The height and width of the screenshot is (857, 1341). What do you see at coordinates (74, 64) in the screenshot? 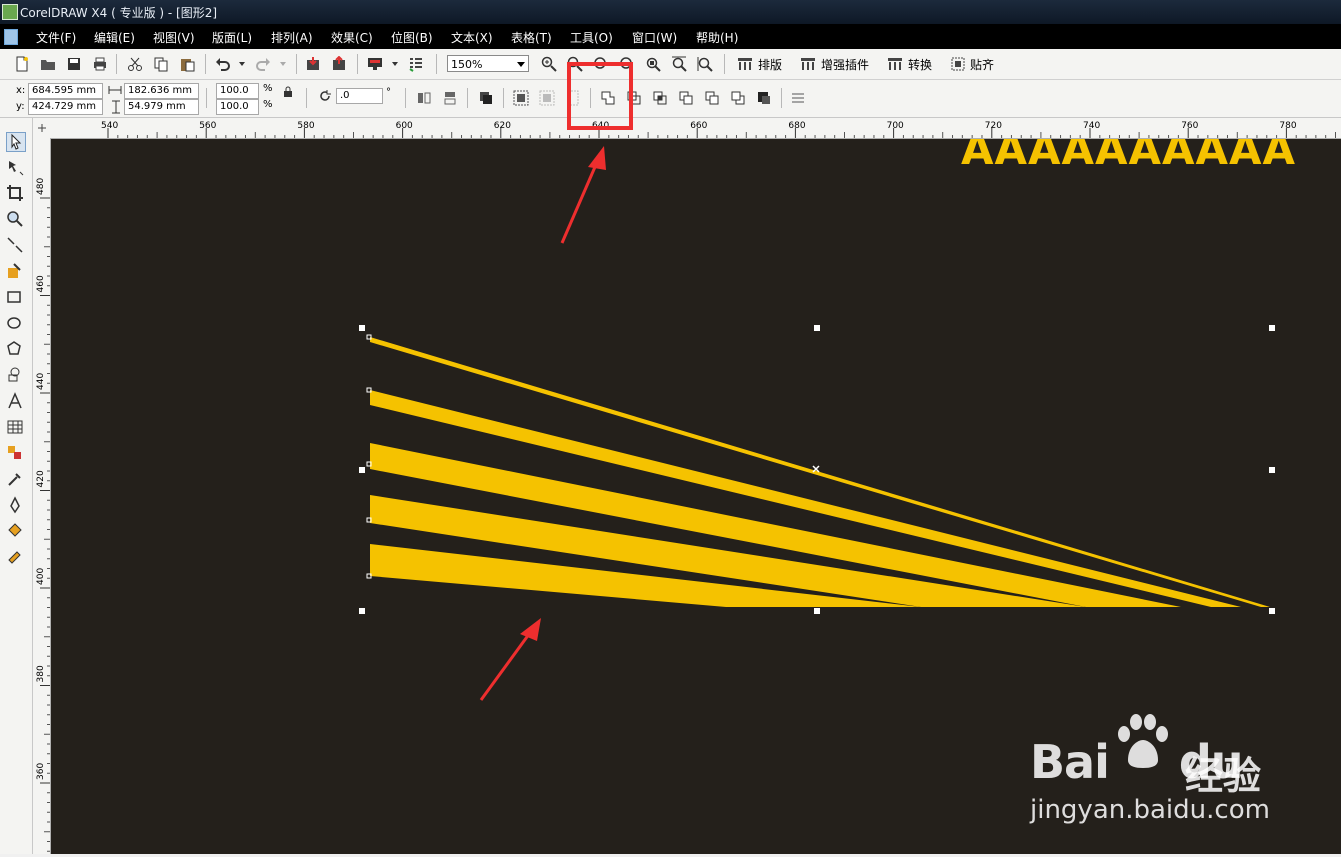
I see `save-icon` at bounding box center [74, 64].